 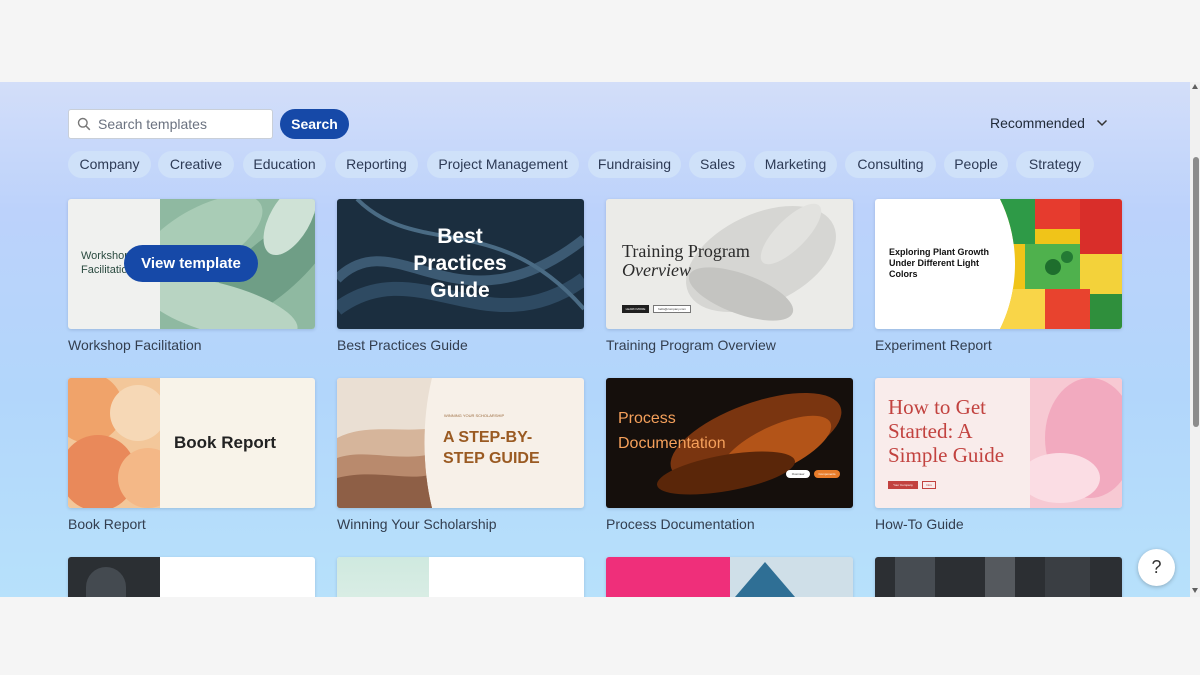 I want to click on skyscraper-image, so click(x=992, y=577).